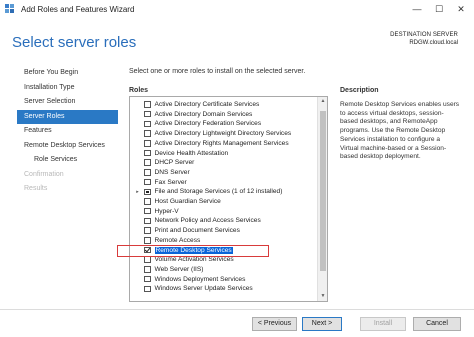  Describe the element at coordinates (74, 42) in the screenshot. I see `page-title: Select server roles` at that location.